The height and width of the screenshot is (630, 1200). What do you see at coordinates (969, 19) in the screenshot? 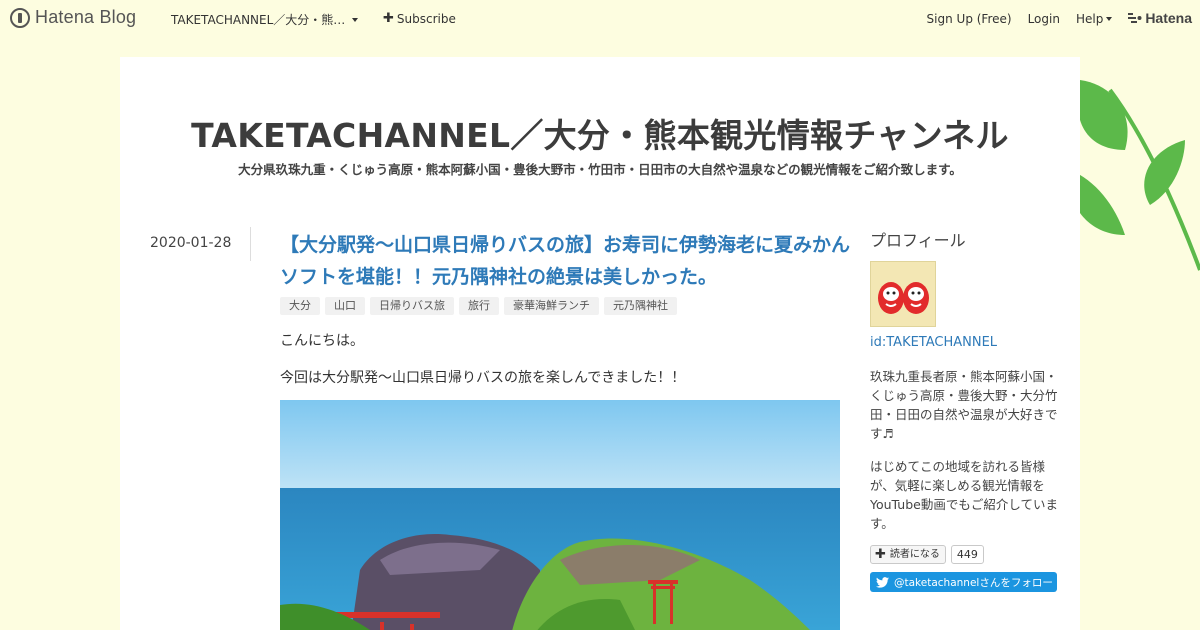
I see `signup-link: Sign Up (Free)` at bounding box center [969, 19].